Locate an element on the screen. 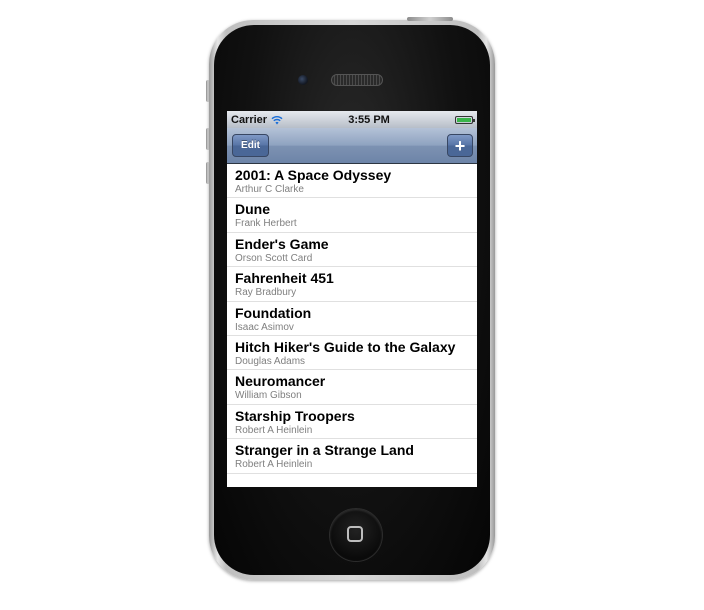 This screenshot has width=704, height=610. earpiece-speaker is located at coordinates (357, 80).